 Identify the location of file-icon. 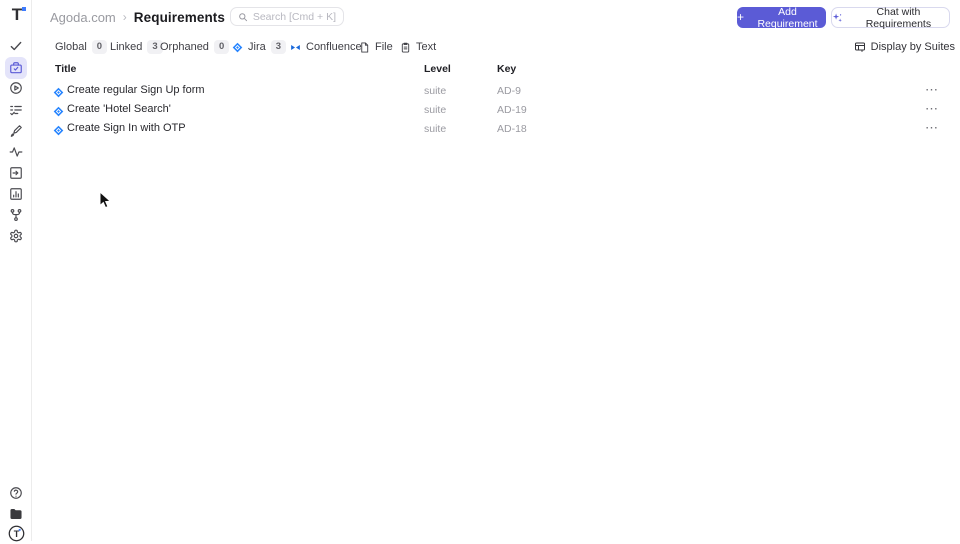
(365, 47).